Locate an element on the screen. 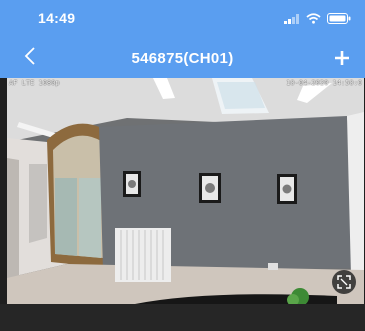 The image size is (365, 331). plus-icon is located at coordinates (342, 58).